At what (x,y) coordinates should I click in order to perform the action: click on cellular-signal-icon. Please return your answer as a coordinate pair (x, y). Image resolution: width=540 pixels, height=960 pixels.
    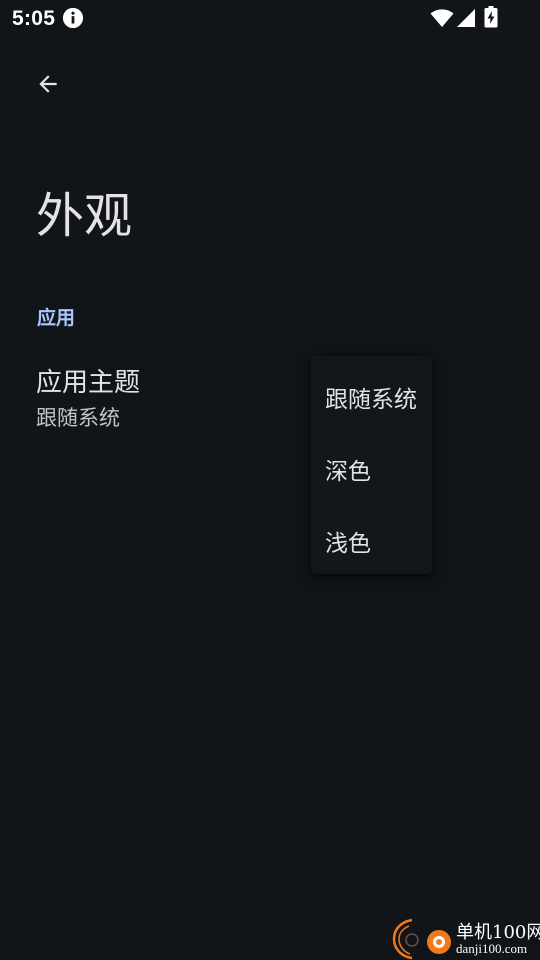
    Looking at the image, I should click on (466, 18).